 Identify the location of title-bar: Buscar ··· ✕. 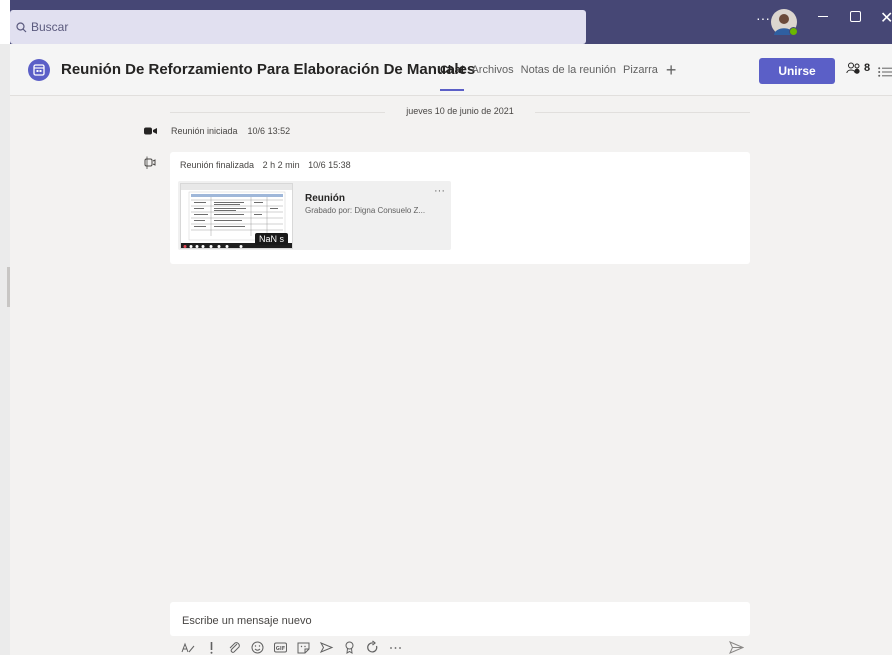
(446, 22).